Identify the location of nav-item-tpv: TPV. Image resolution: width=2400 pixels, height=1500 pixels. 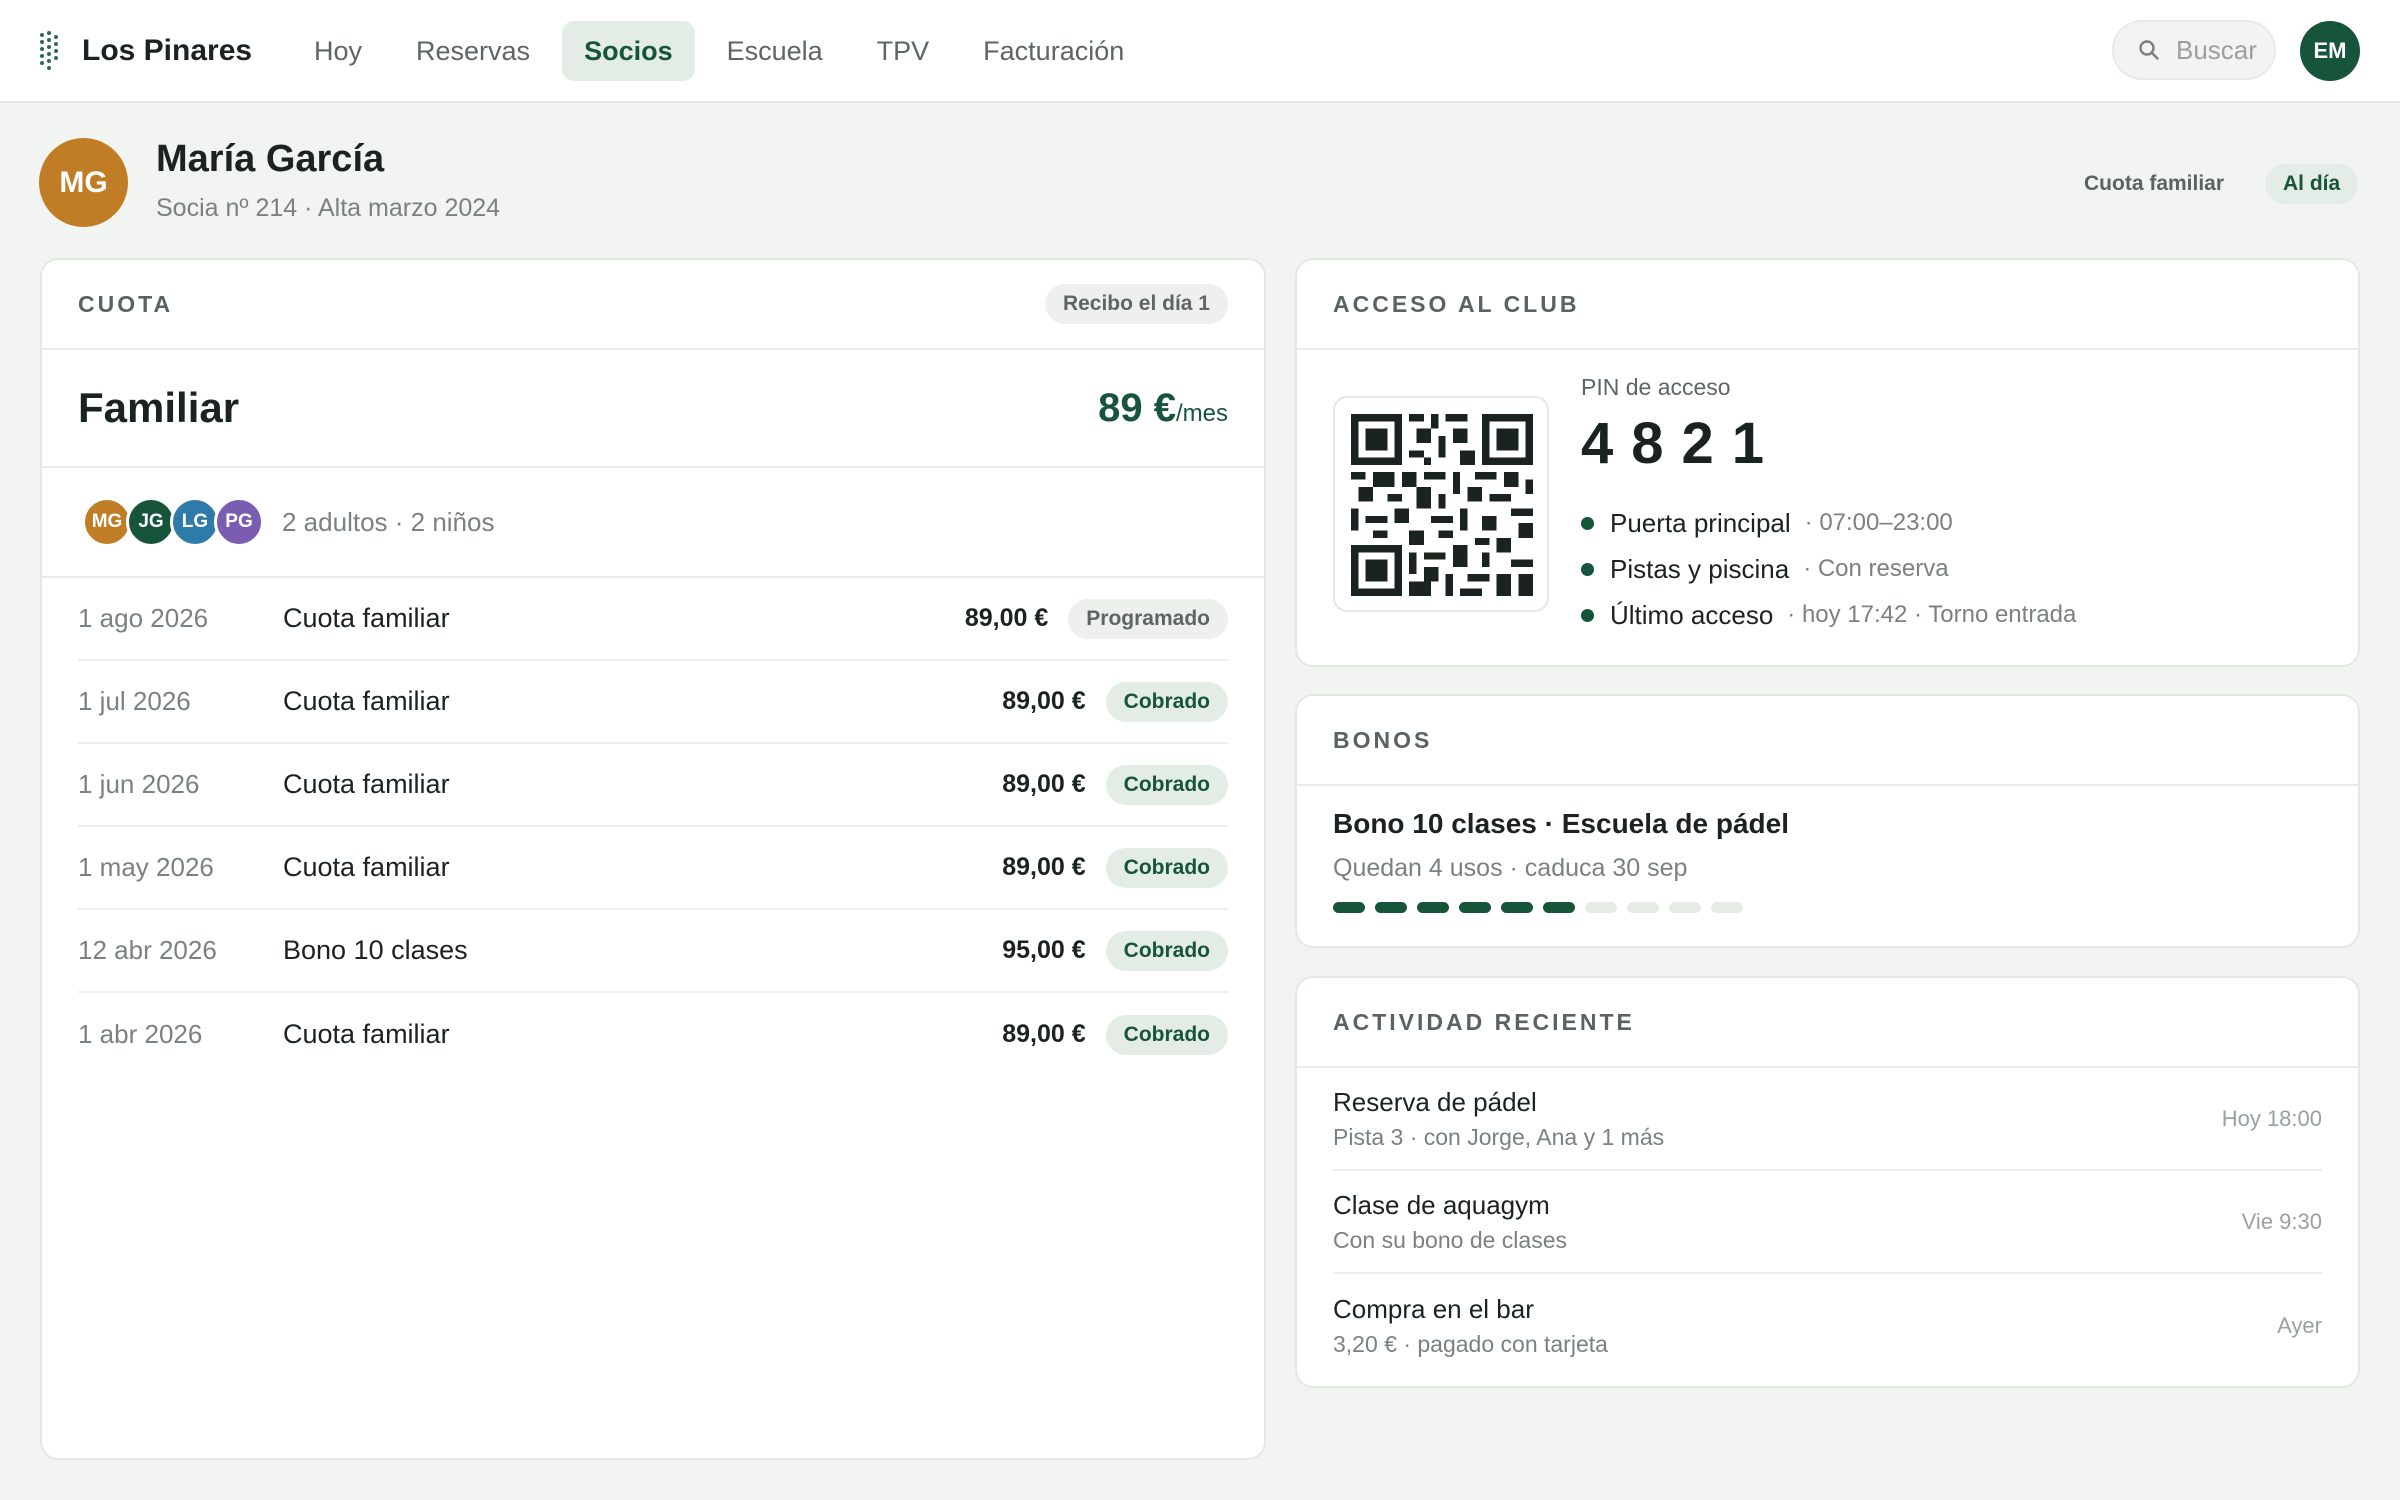
(903, 51).